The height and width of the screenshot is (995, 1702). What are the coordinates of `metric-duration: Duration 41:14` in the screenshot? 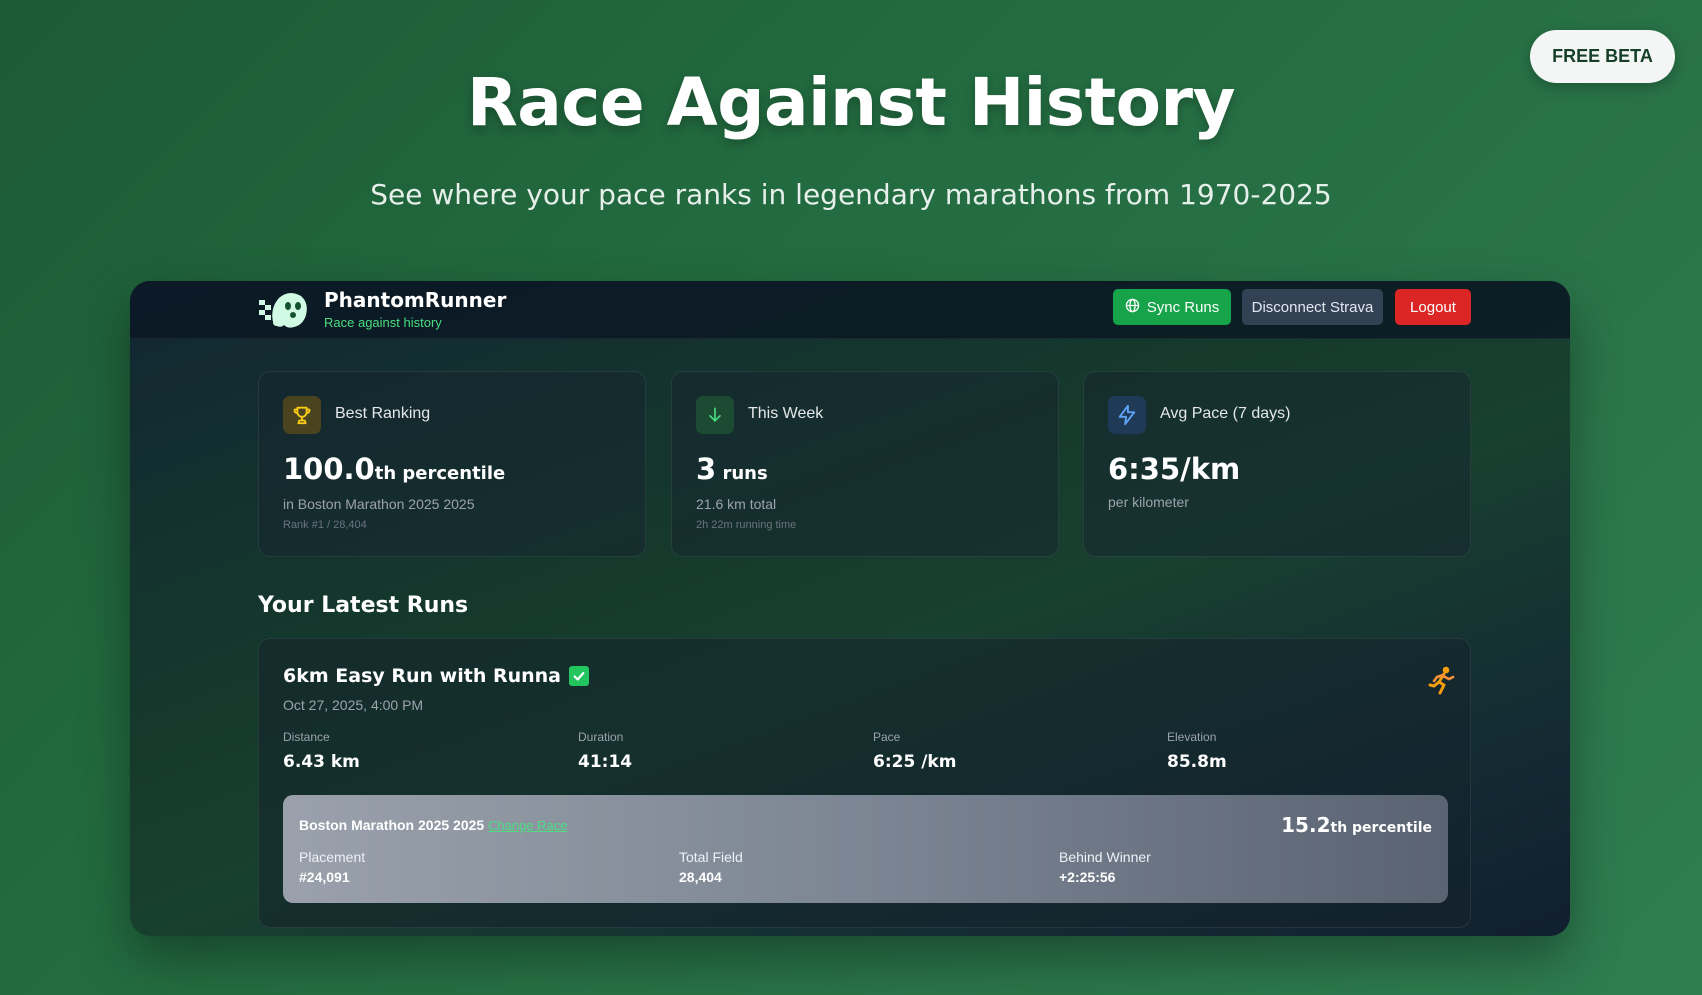 It's located at (605, 751).